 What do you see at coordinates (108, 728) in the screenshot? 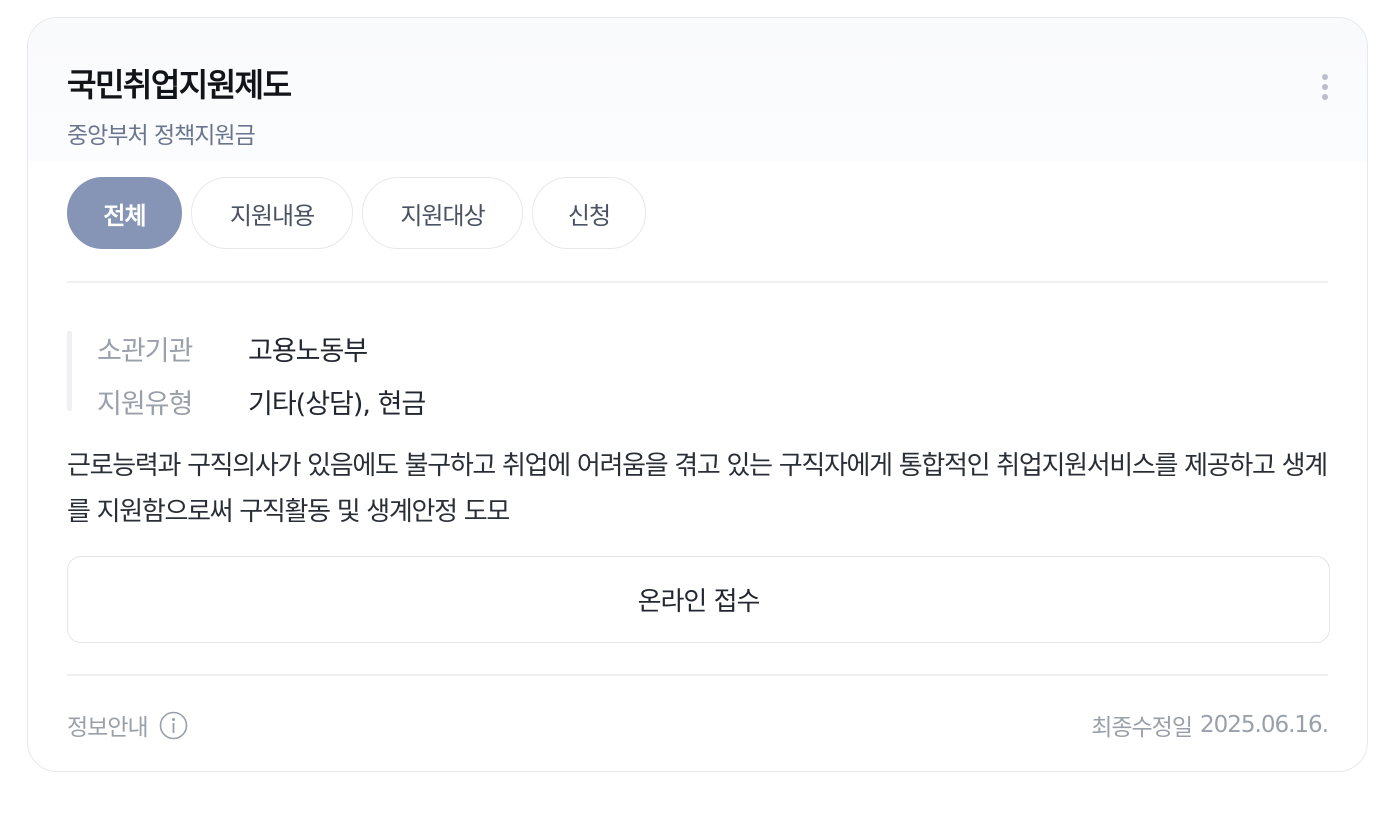
I see `info-guide-label: 정보안내` at bounding box center [108, 728].